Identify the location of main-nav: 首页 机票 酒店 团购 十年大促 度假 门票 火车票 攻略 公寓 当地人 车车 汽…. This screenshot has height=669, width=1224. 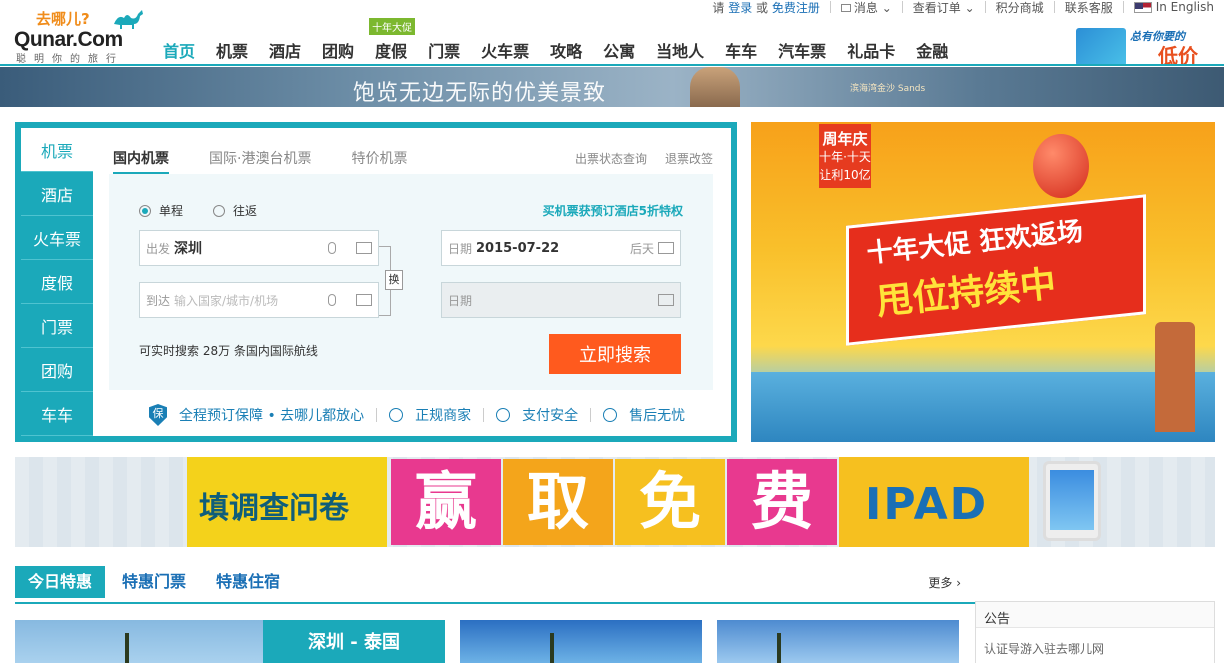
(566, 40).